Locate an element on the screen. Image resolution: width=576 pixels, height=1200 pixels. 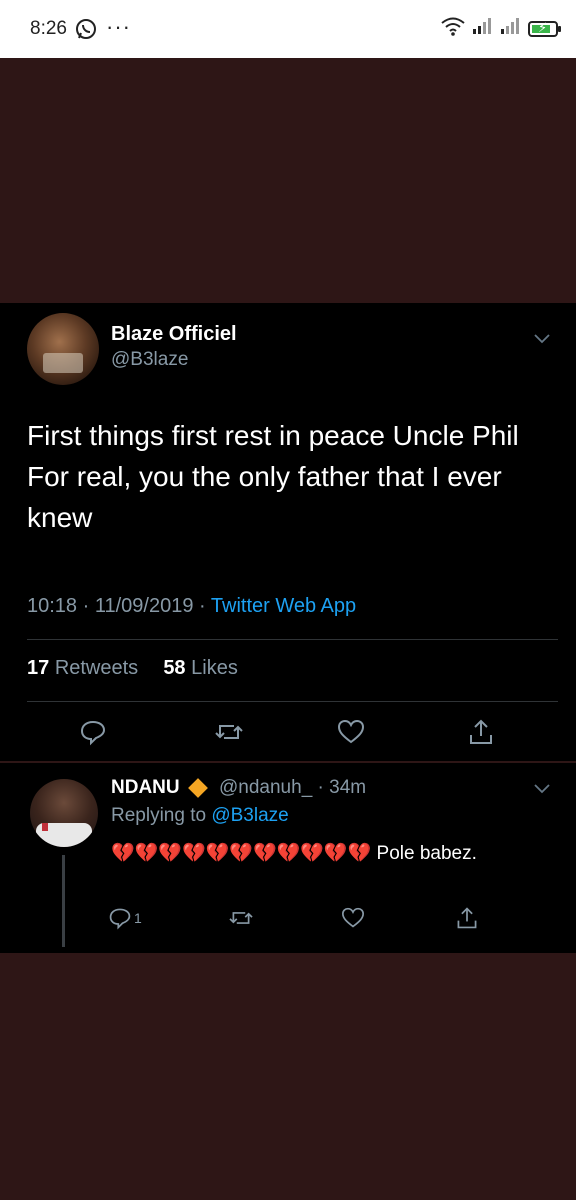
reply-age: 34m is located at coordinates (348, 787).